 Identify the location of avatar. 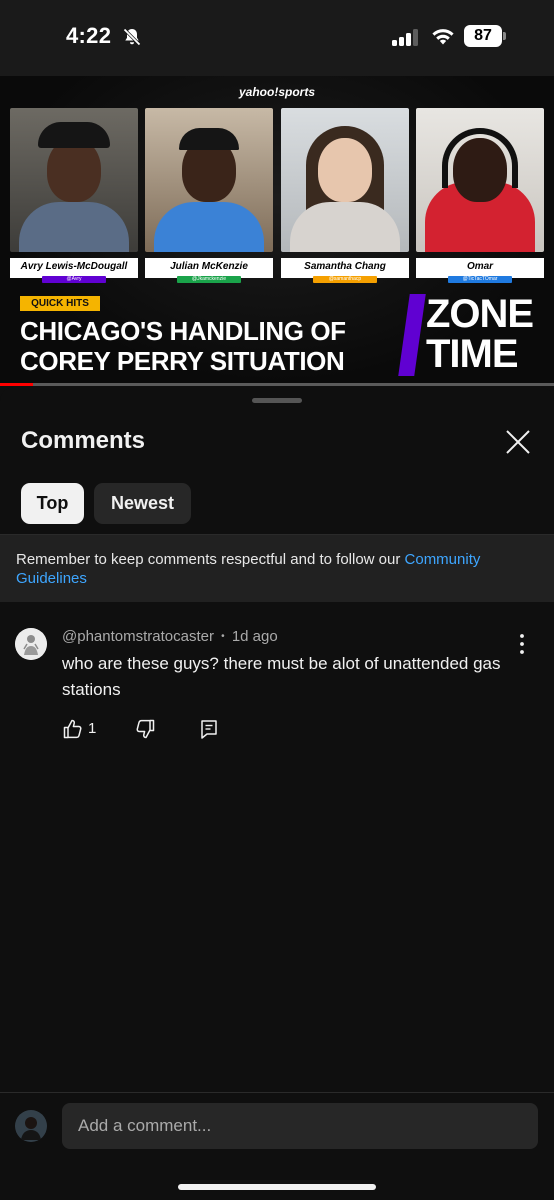
(31, 644).